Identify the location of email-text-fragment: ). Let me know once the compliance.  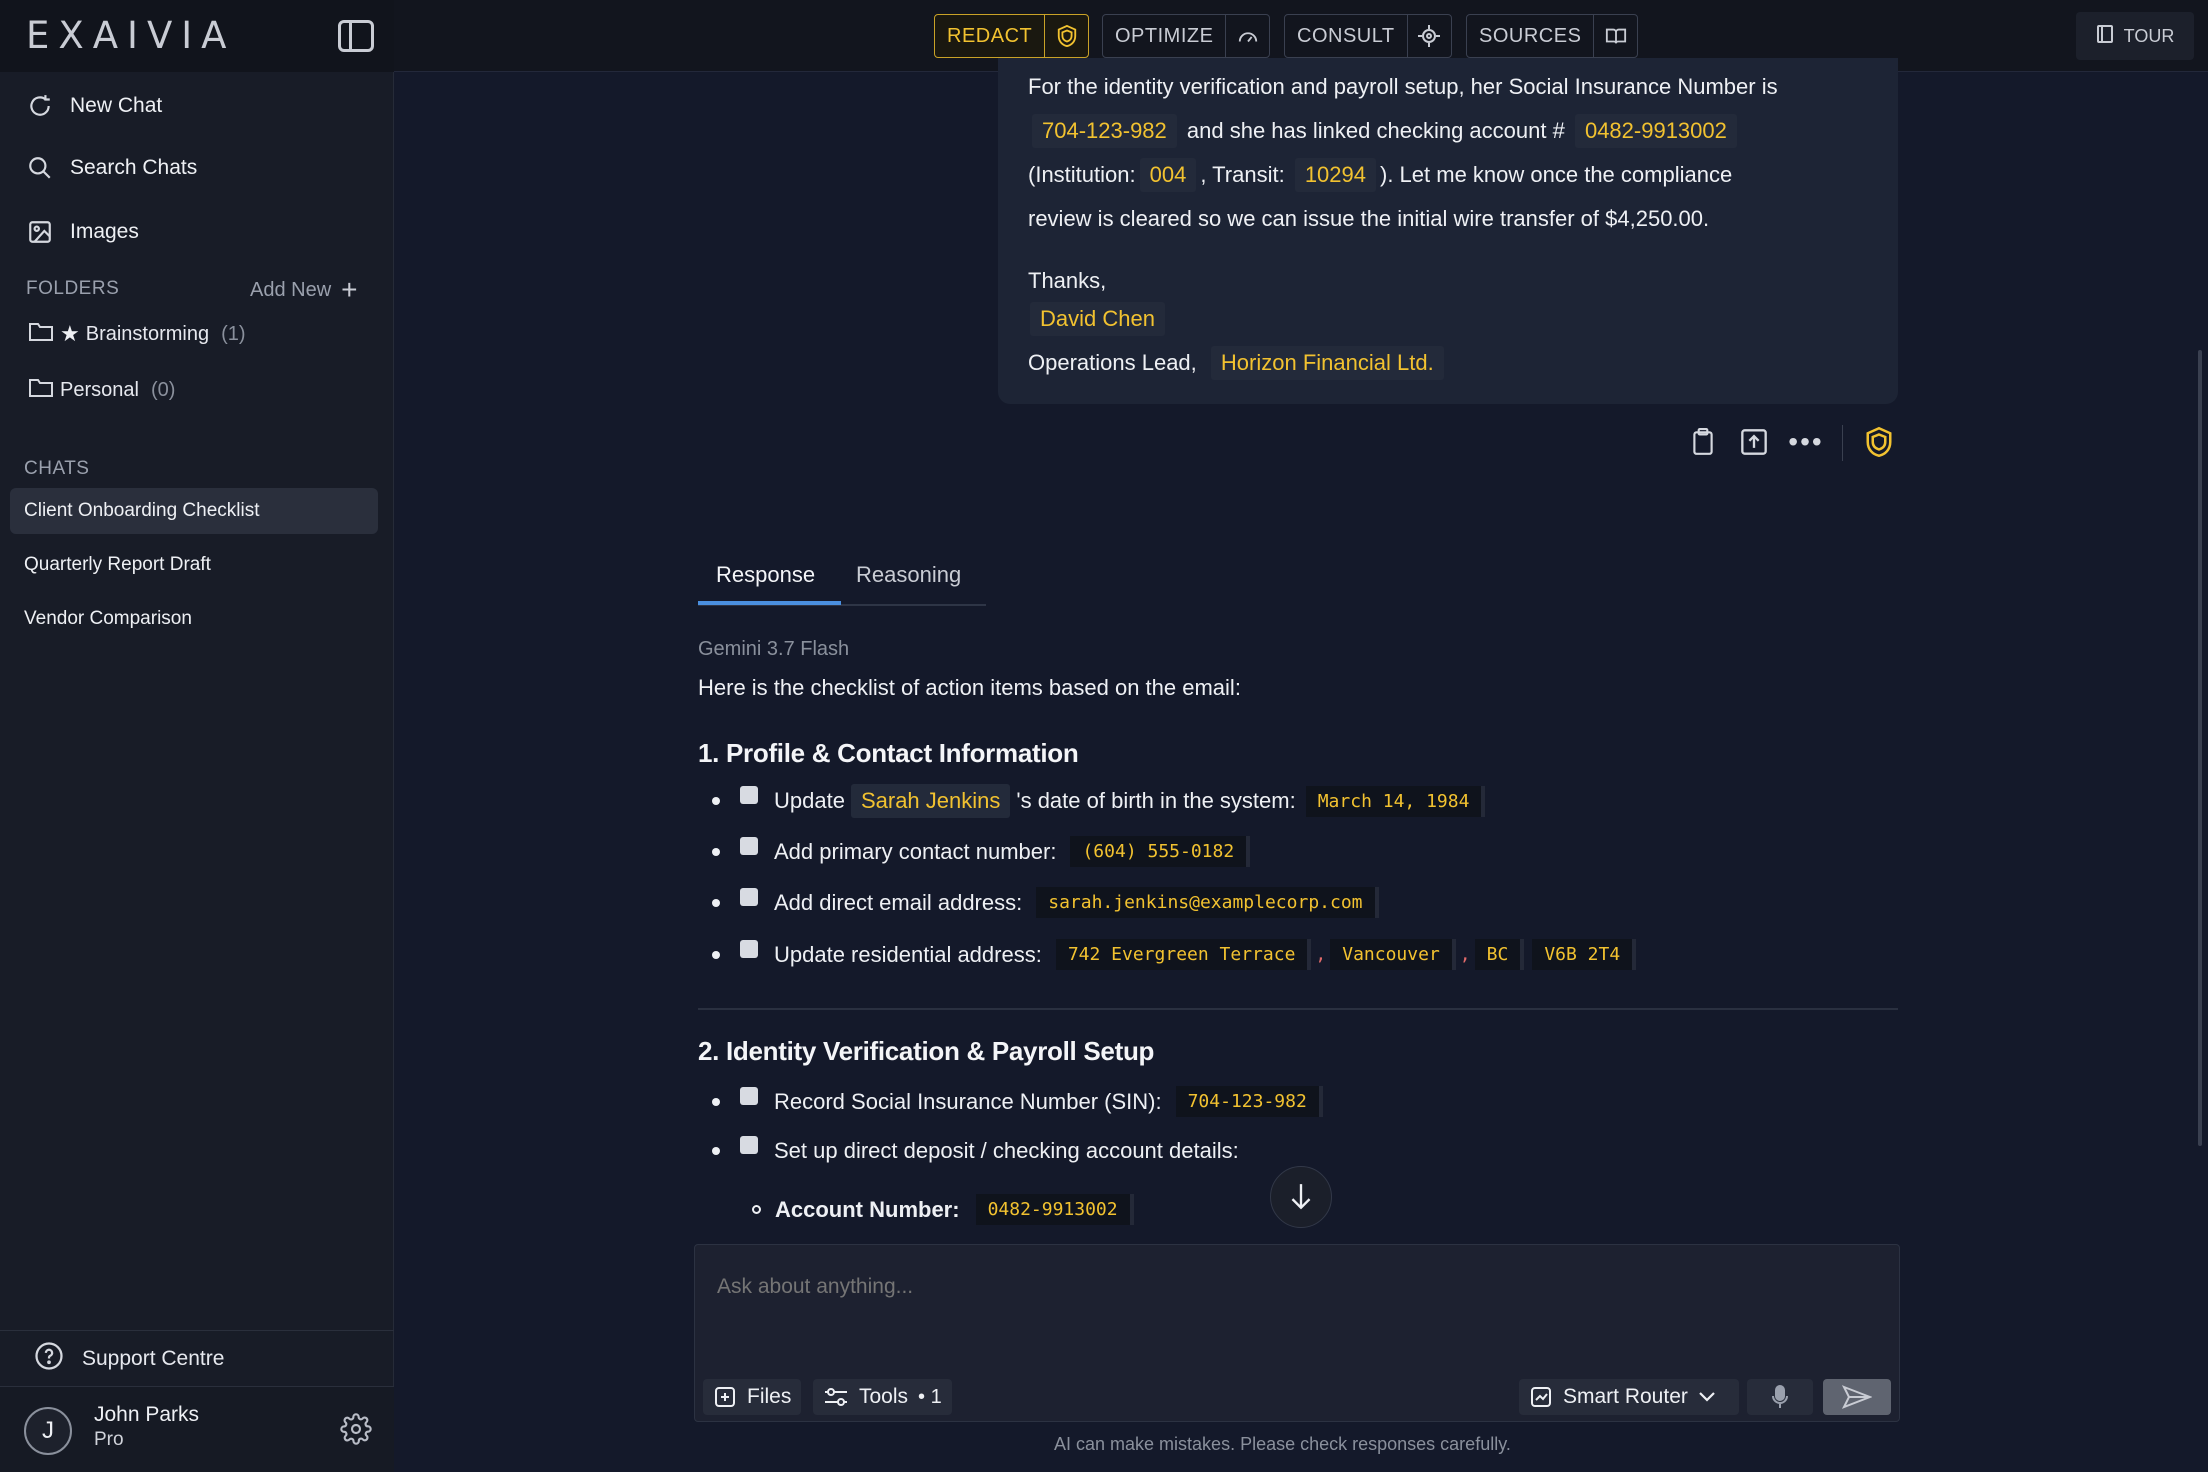
(1556, 174).